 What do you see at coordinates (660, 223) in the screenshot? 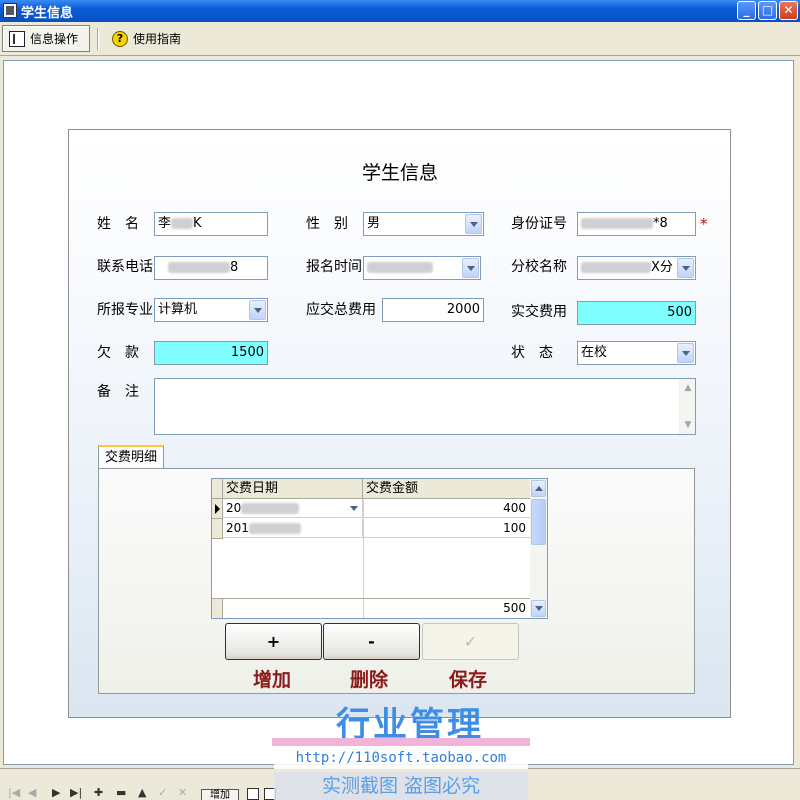
I see `idcard-suffix: *8` at bounding box center [660, 223].